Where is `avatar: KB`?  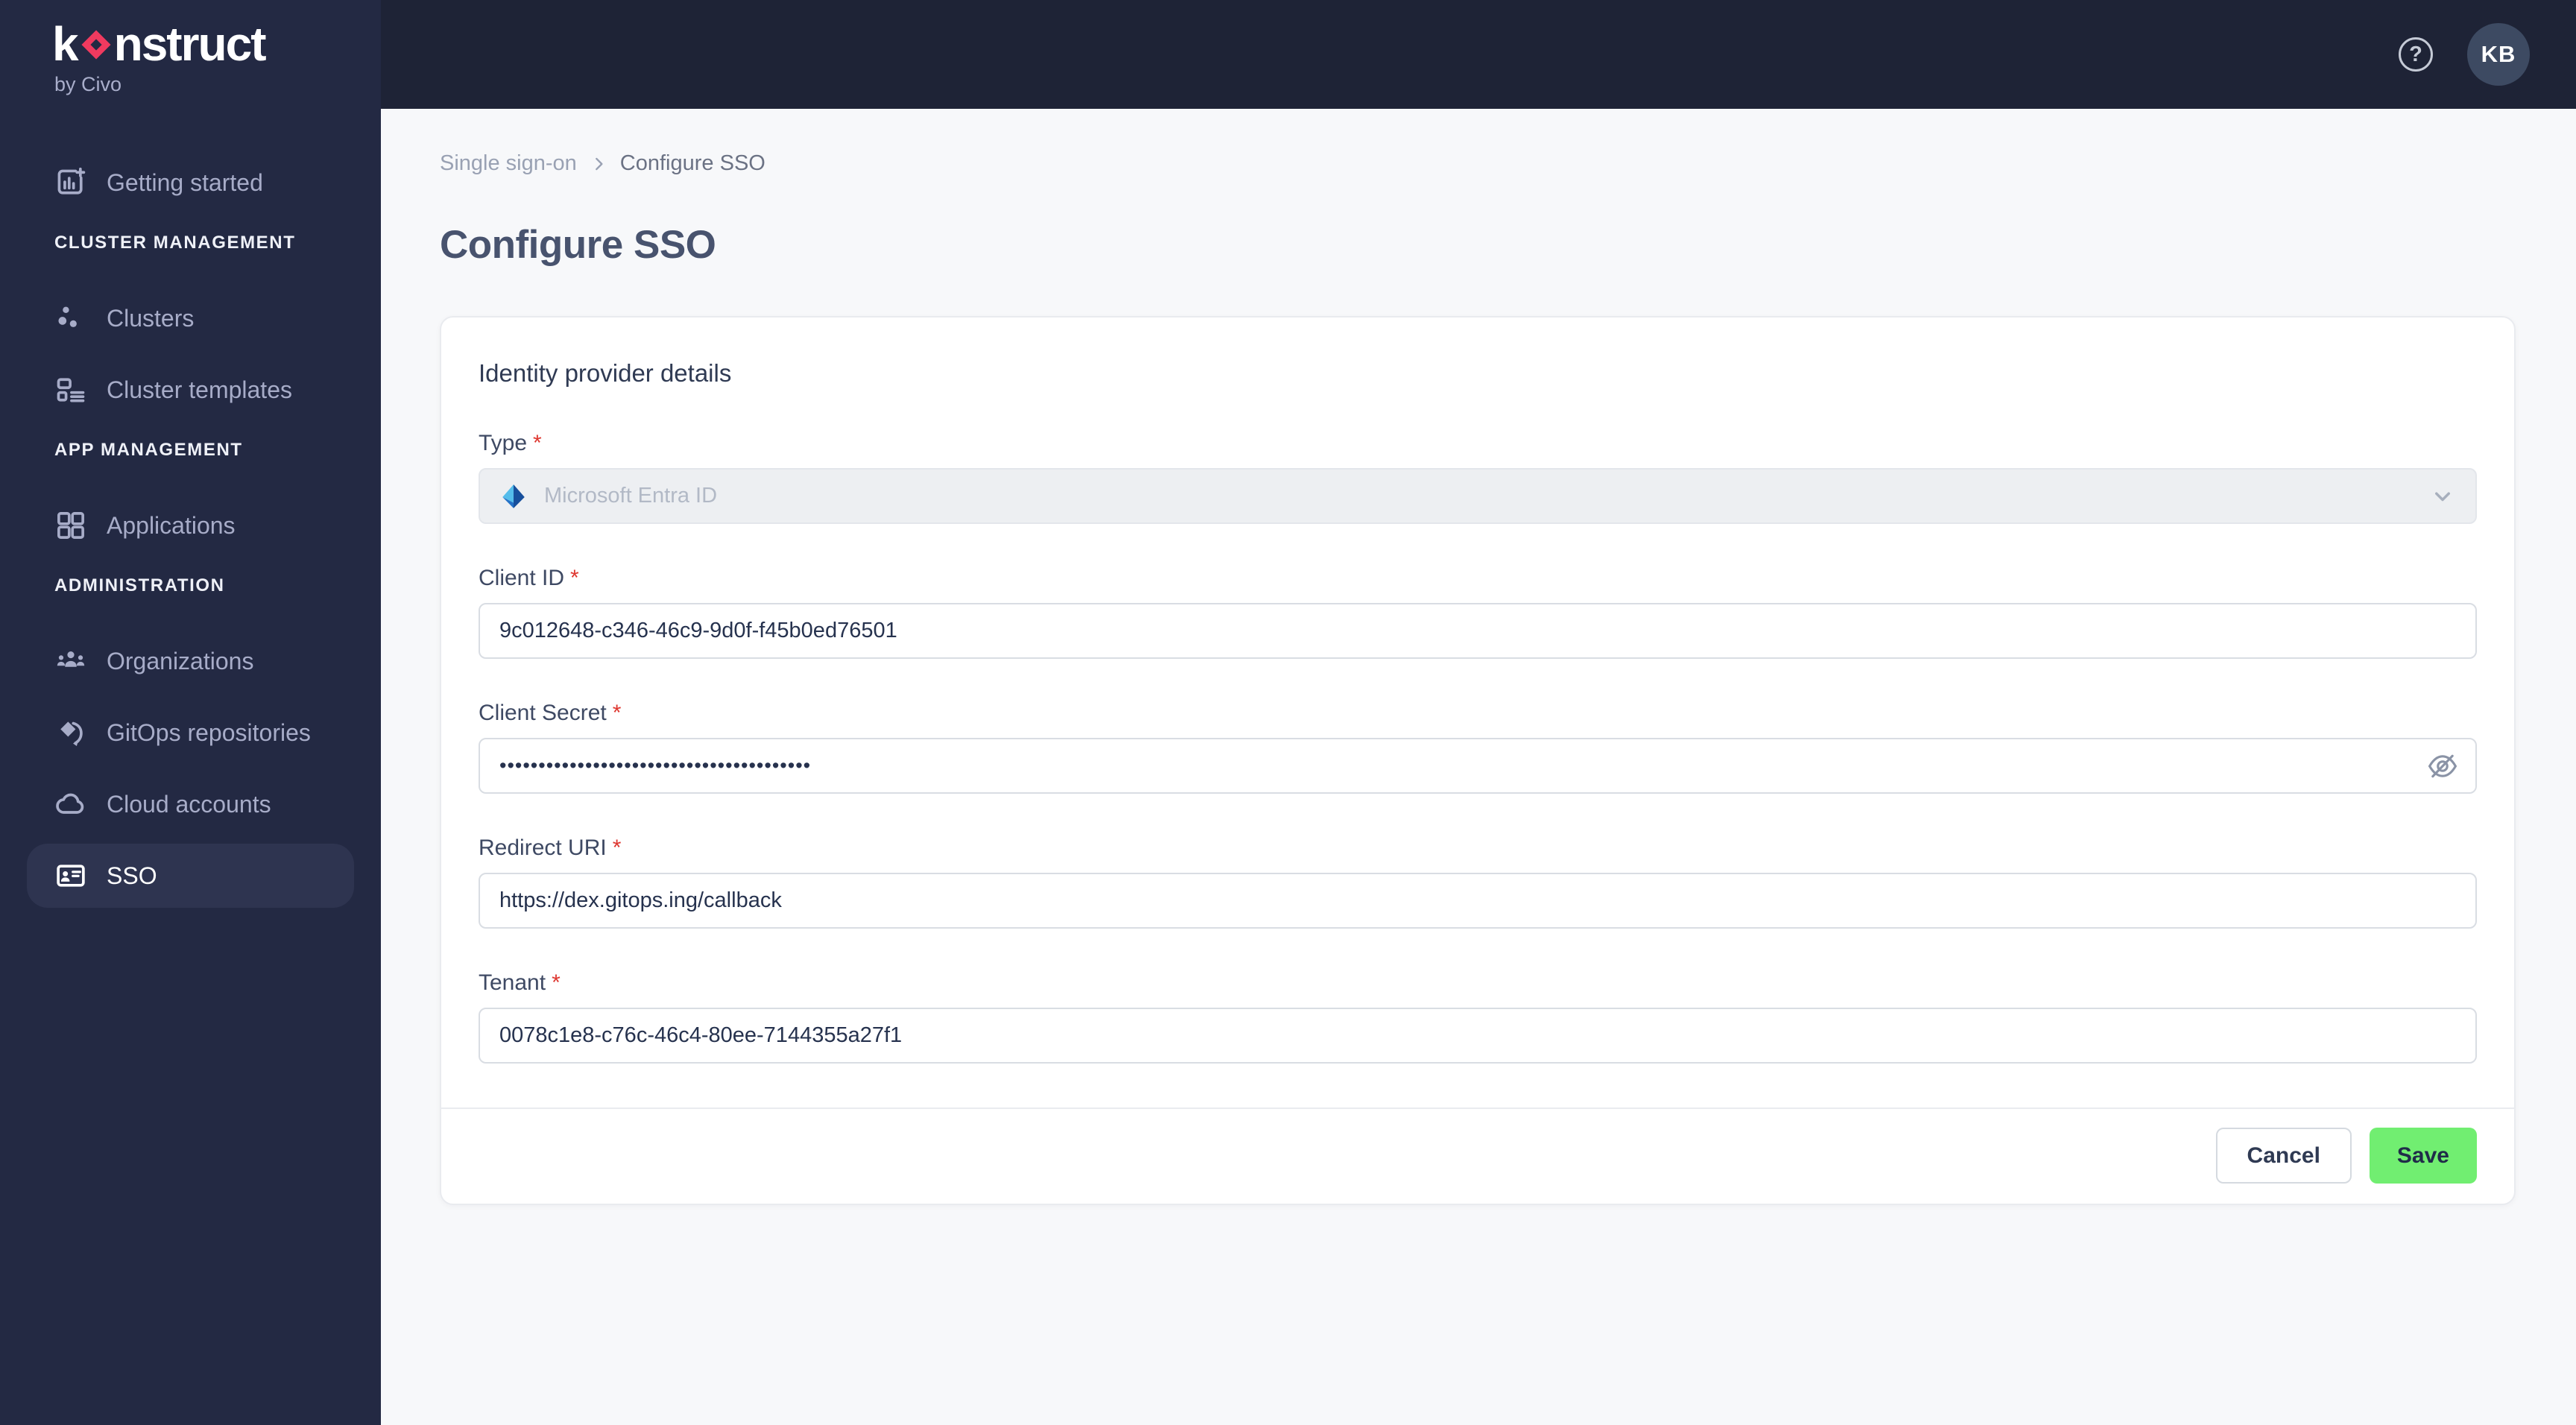
avatar: KB is located at coordinates (2498, 55).